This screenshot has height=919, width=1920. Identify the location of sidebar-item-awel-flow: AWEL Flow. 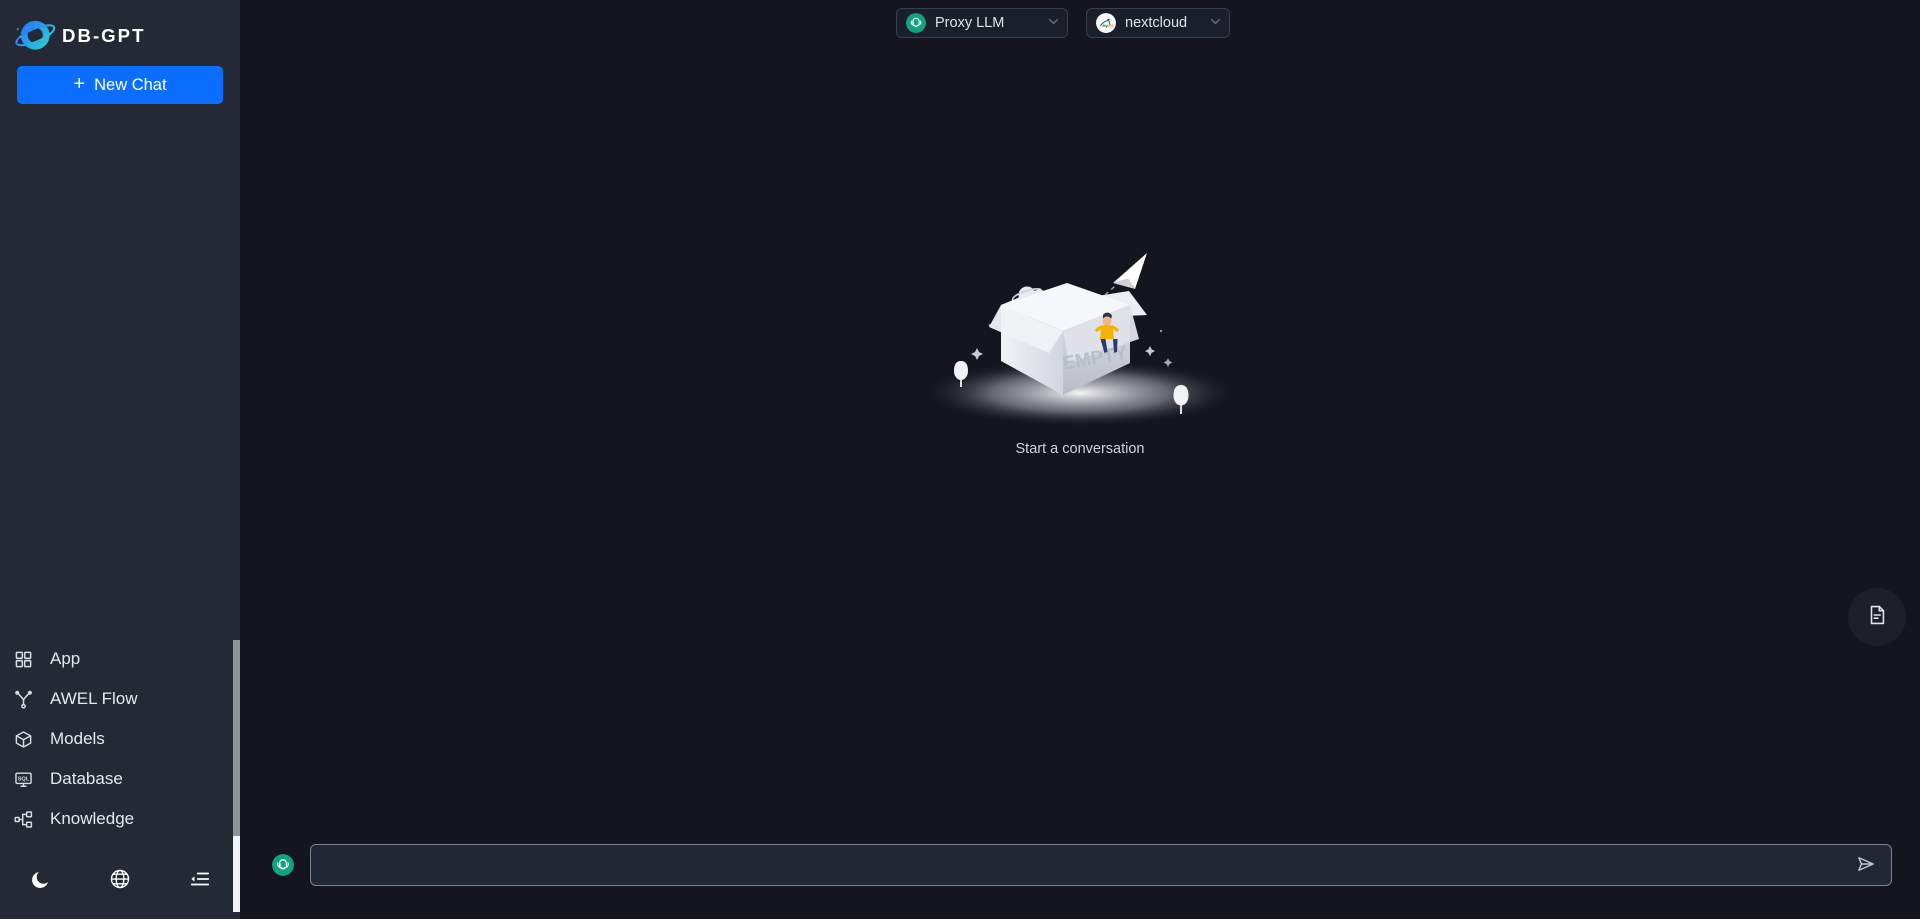
(120, 699).